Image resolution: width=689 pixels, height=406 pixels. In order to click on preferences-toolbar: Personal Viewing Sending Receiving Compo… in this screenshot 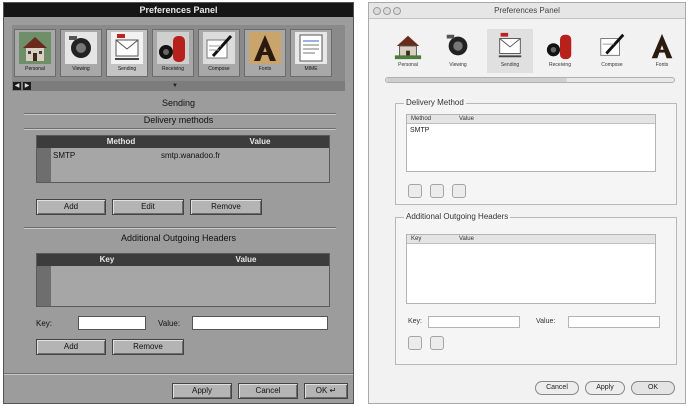, I will do `click(178, 53)`.